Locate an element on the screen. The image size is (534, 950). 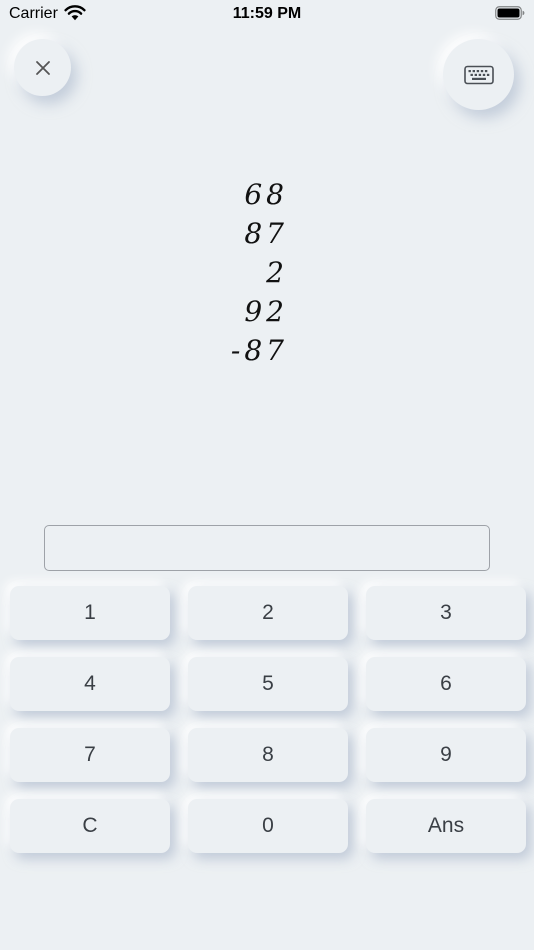
key-7: 7 is located at coordinates (90, 755).